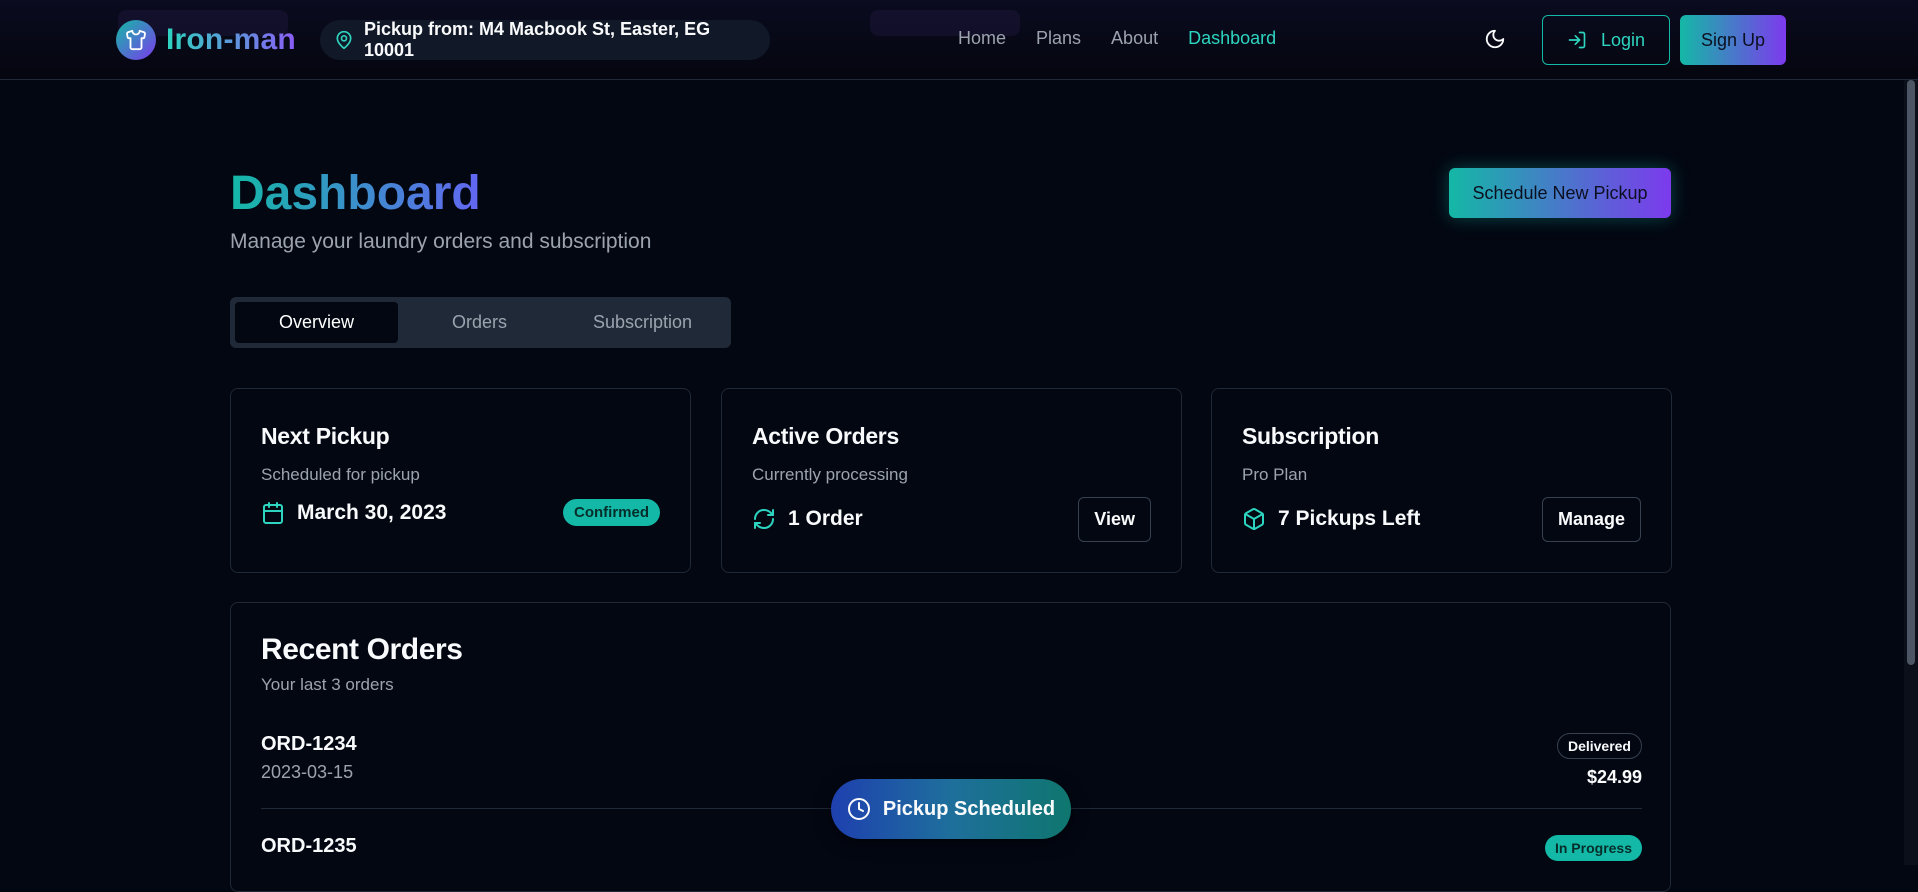  What do you see at coordinates (1114, 519) in the screenshot?
I see `view-orders-button: View` at bounding box center [1114, 519].